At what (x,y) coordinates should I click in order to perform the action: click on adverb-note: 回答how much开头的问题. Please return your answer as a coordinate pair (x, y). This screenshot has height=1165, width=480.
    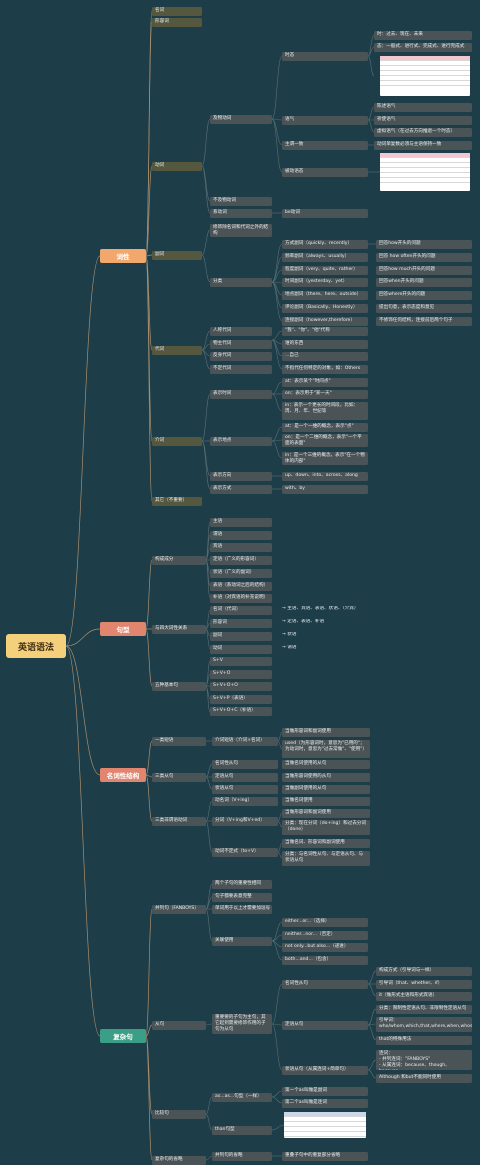
    Looking at the image, I should click on (424, 270).